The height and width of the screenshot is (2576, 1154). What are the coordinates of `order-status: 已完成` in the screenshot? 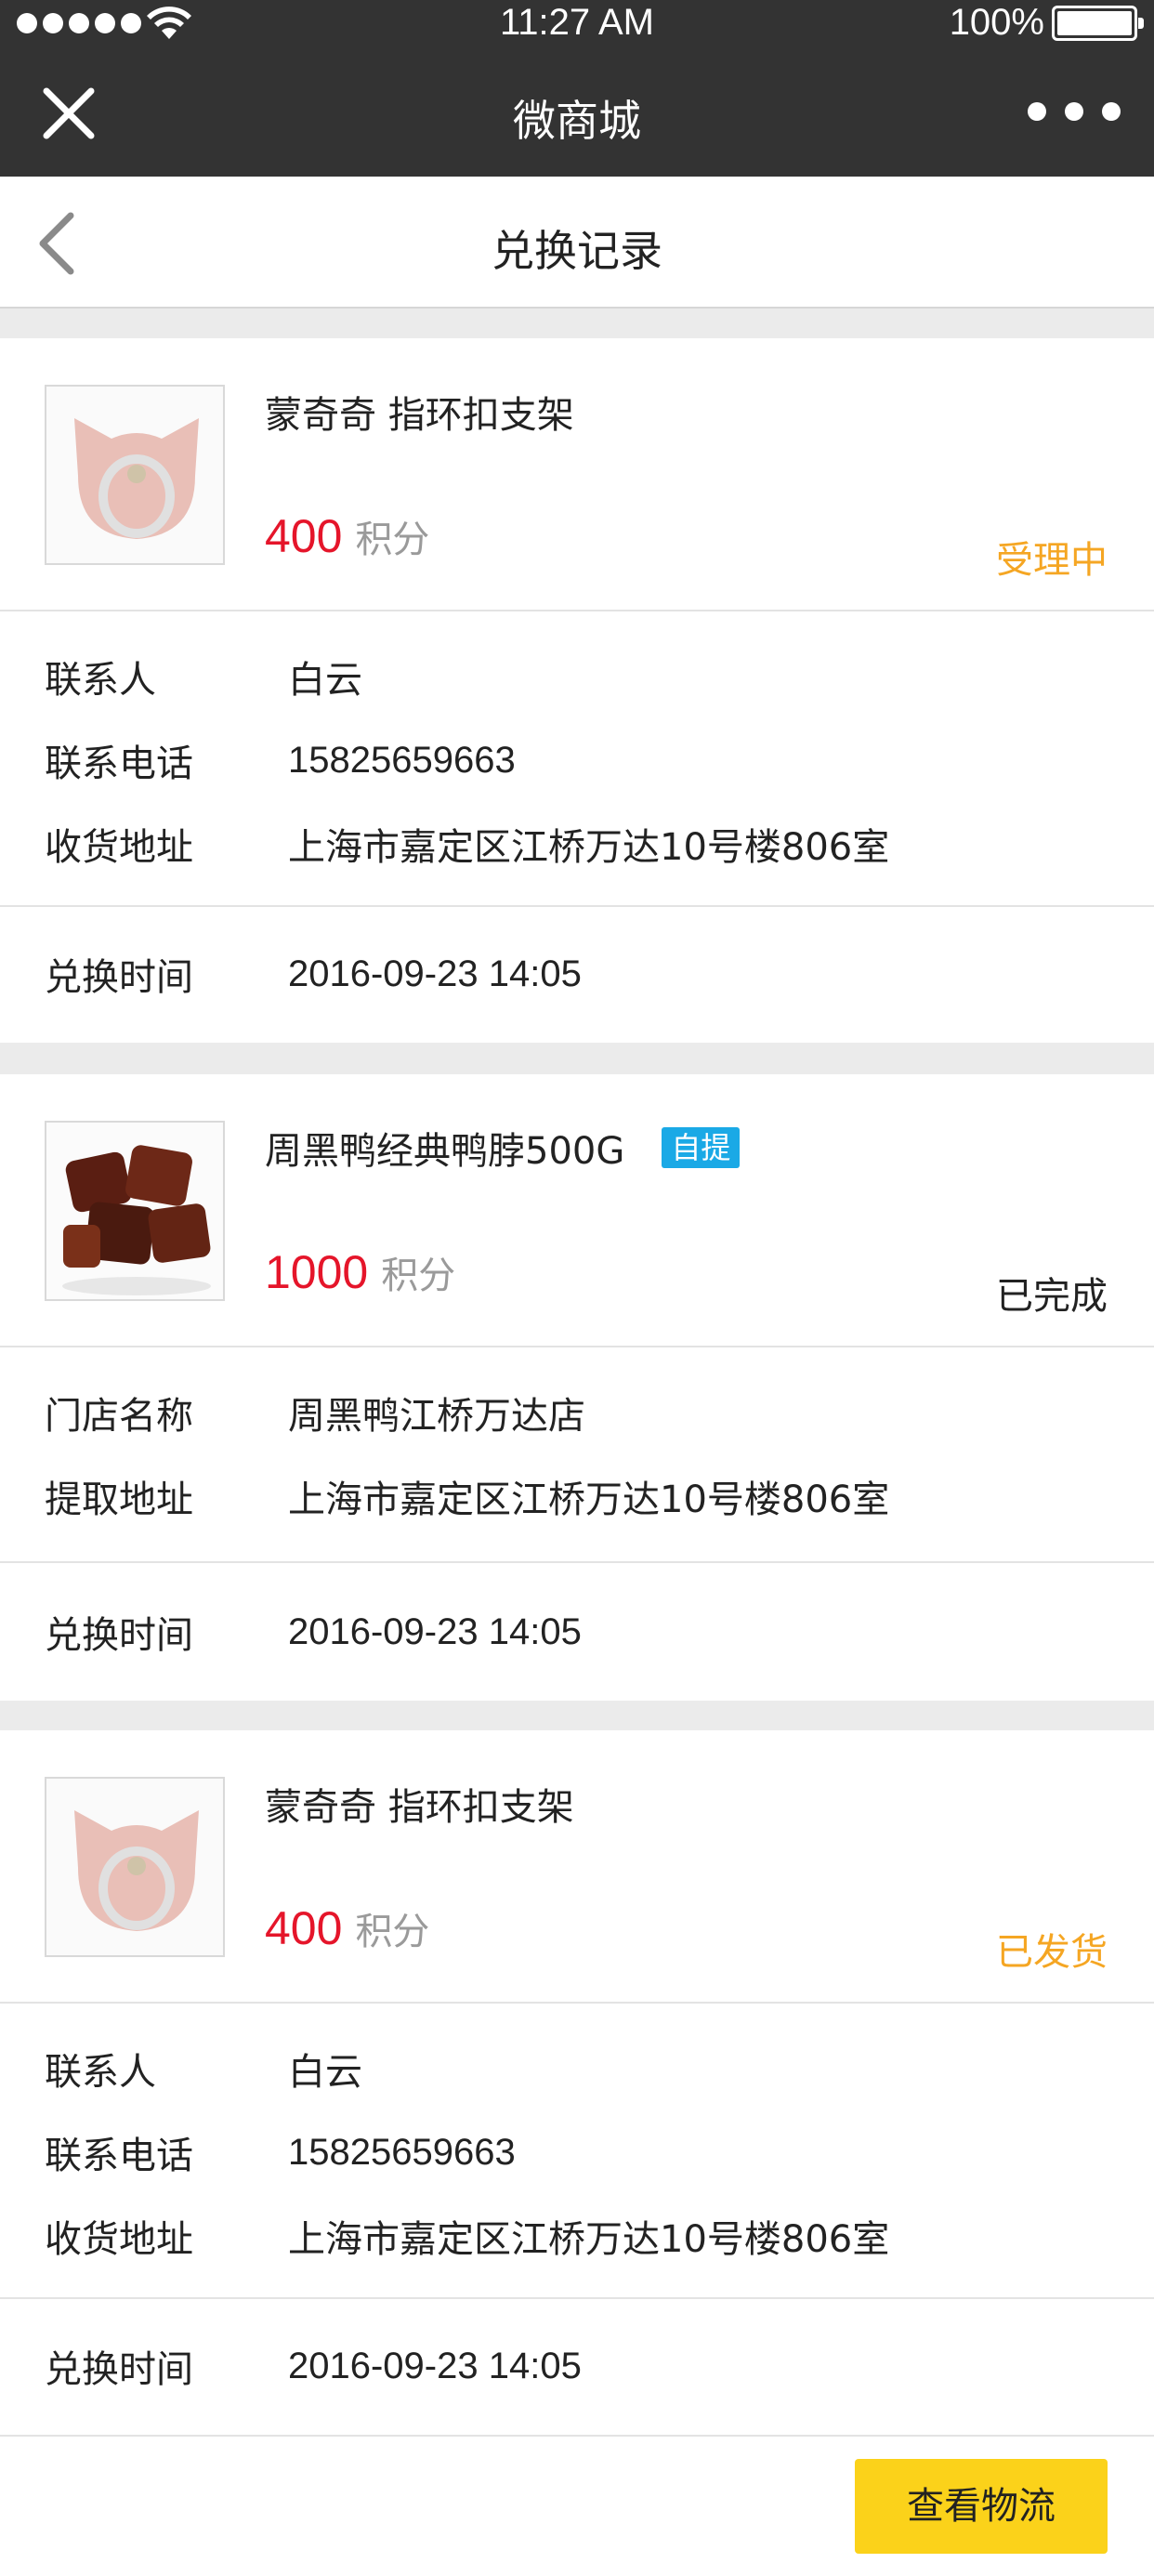 It's located at (1052, 1296).